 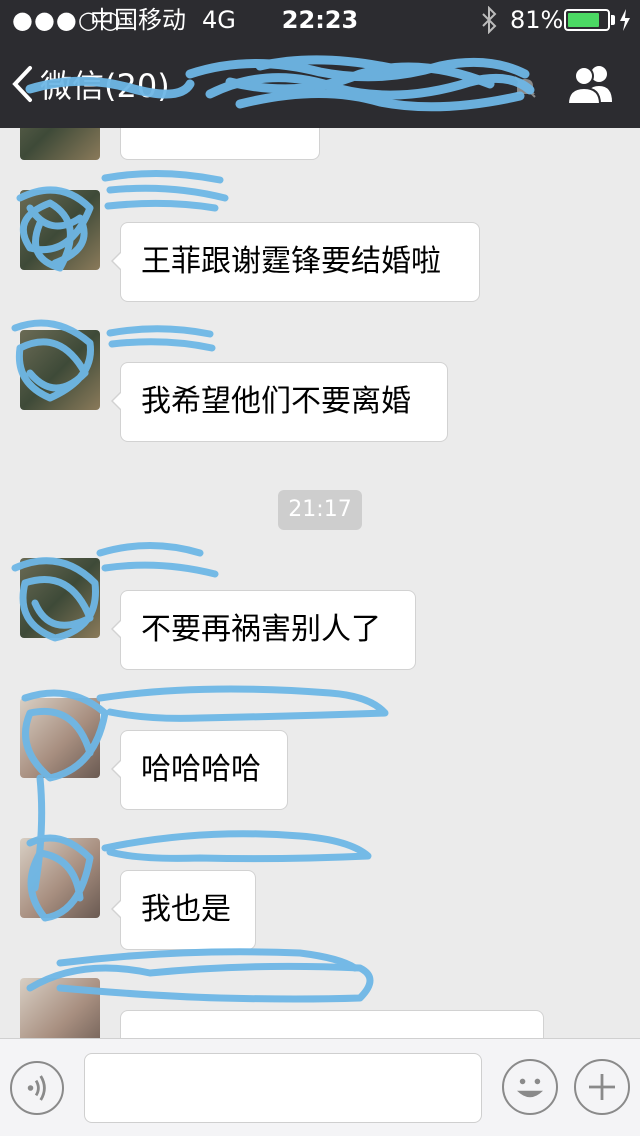 What do you see at coordinates (22, 84) in the screenshot?
I see `back-chevron-icon` at bounding box center [22, 84].